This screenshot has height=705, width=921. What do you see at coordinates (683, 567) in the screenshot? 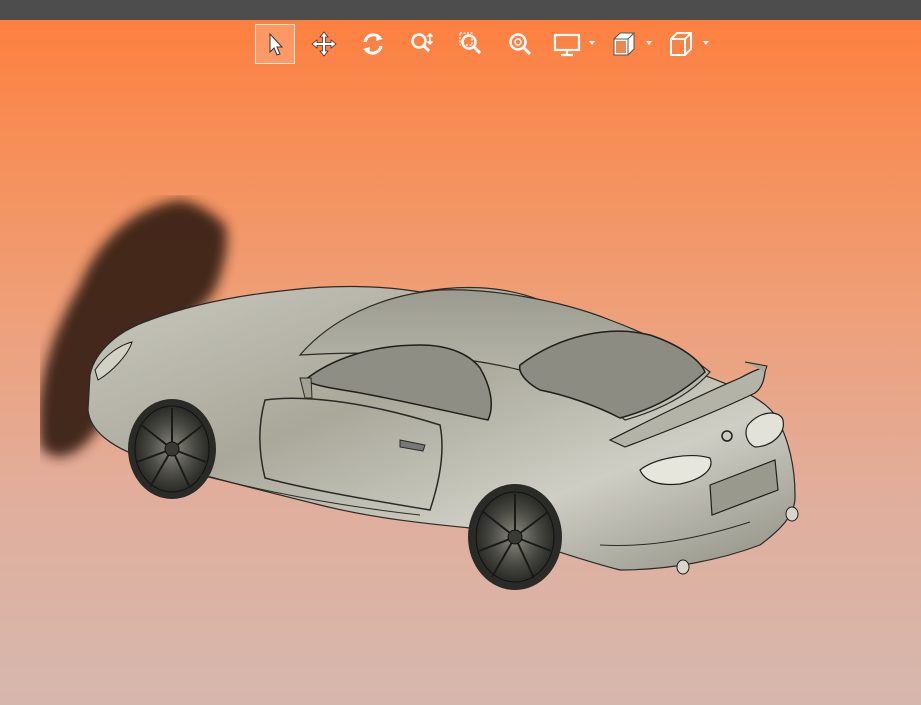
I see `car-exhaust` at bounding box center [683, 567].